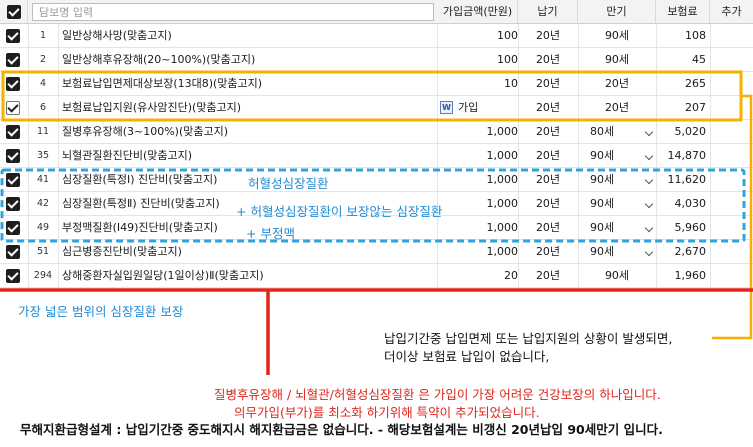 The width and height of the screenshot is (753, 447). Describe the element at coordinates (376, 108) in the screenshot. I see `table-row: 6 보험료납입지원(유사암진단)(맞춤고지) W 가입 20년 20년 207` at that location.